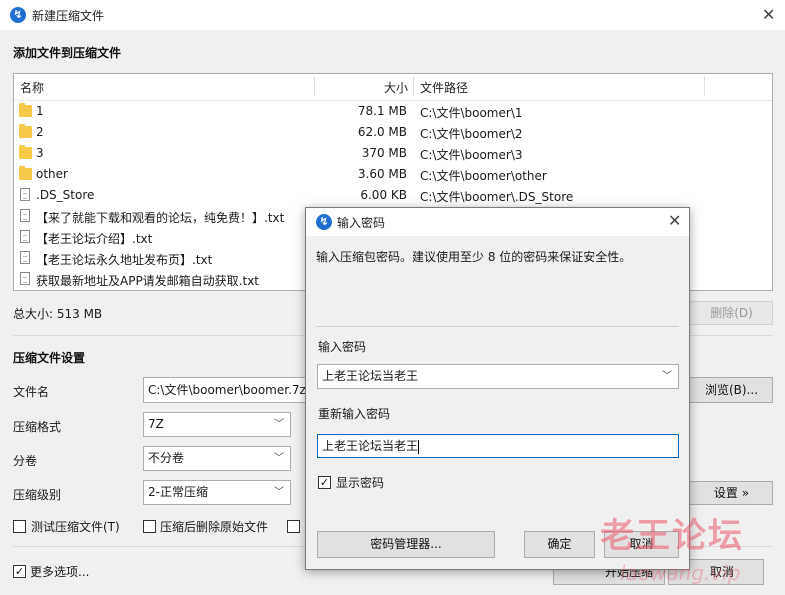  Describe the element at coordinates (382, 111) in the screenshot. I see `file-size-cell: 78.1 MB` at that location.